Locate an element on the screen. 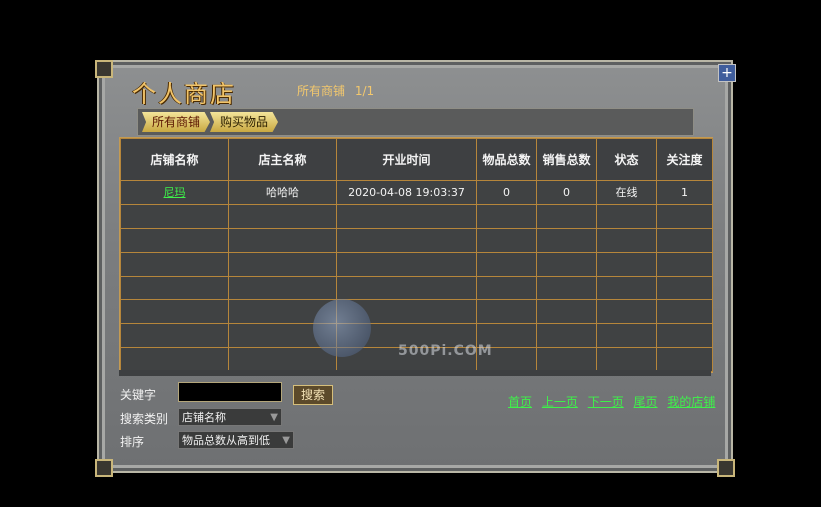  prev-page-link: 上一页 is located at coordinates (560, 402).